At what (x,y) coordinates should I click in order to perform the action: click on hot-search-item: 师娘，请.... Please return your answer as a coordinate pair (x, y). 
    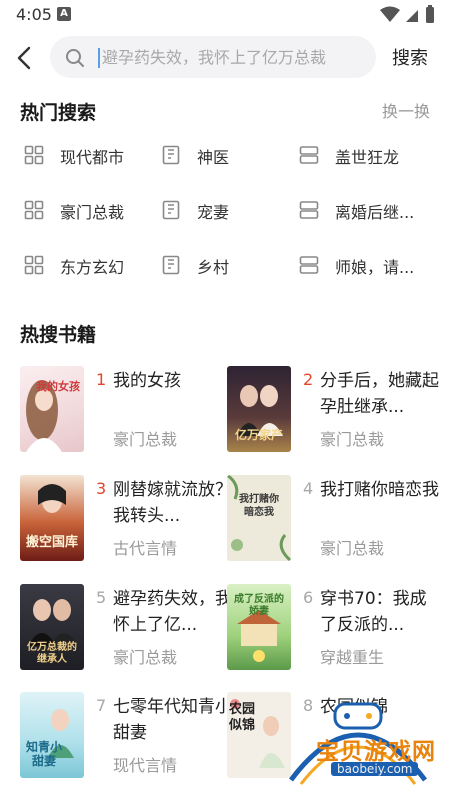
    Looking at the image, I should click on (369, 266).